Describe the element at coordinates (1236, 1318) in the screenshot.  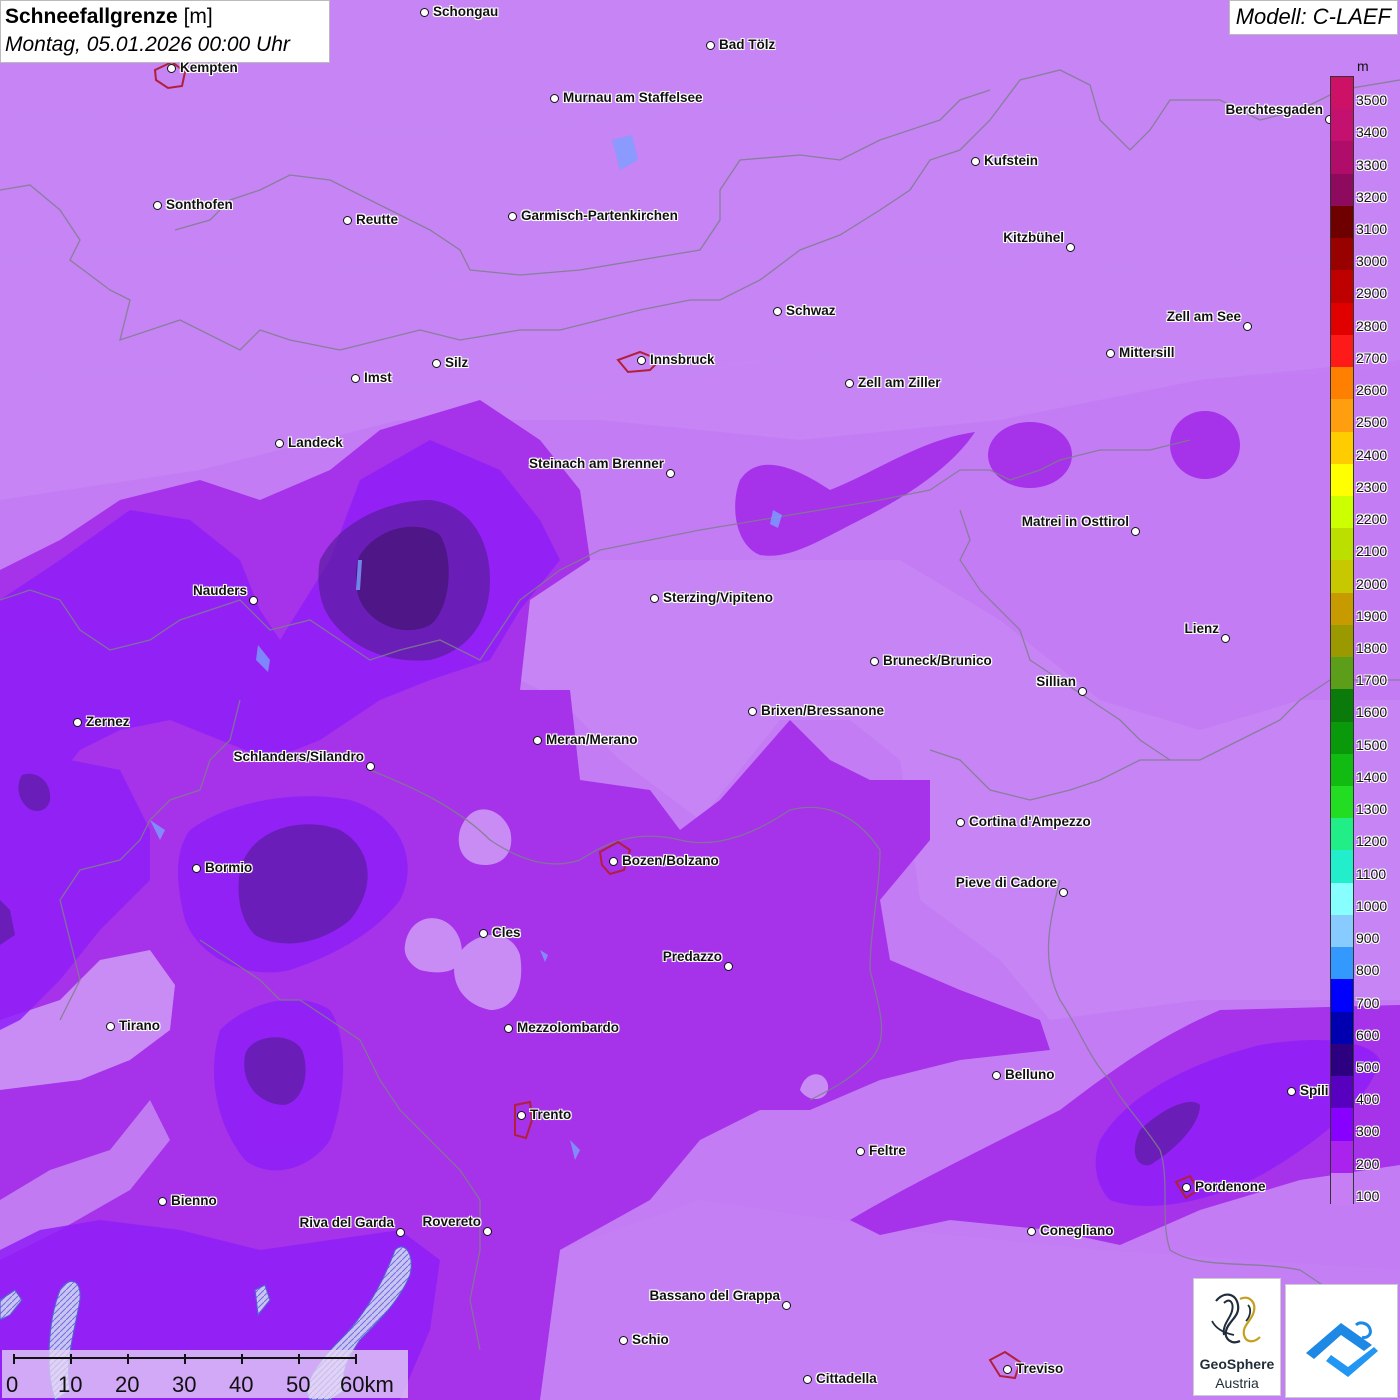
I see `geosphere-emblem-icon` at that location.